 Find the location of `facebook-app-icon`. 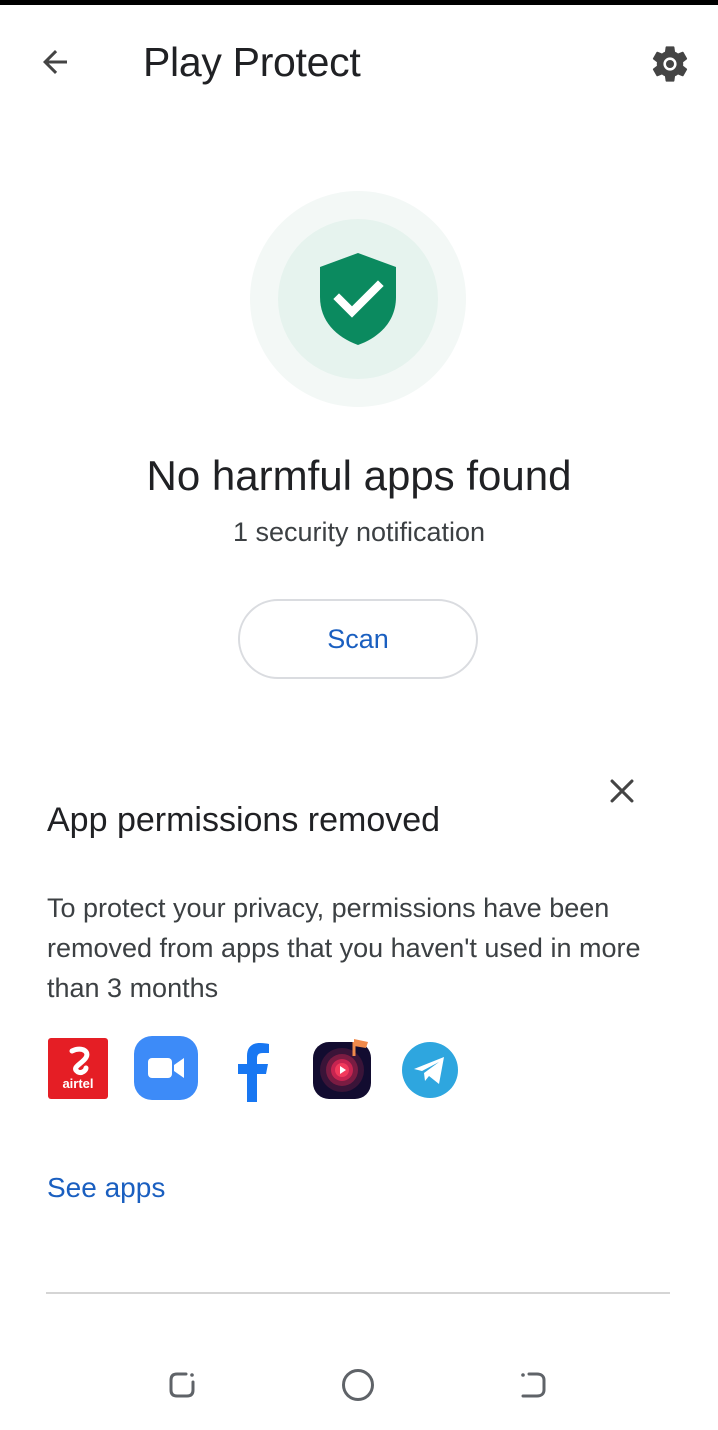

facebook-app-icon is located at coordinates (254, 1074).